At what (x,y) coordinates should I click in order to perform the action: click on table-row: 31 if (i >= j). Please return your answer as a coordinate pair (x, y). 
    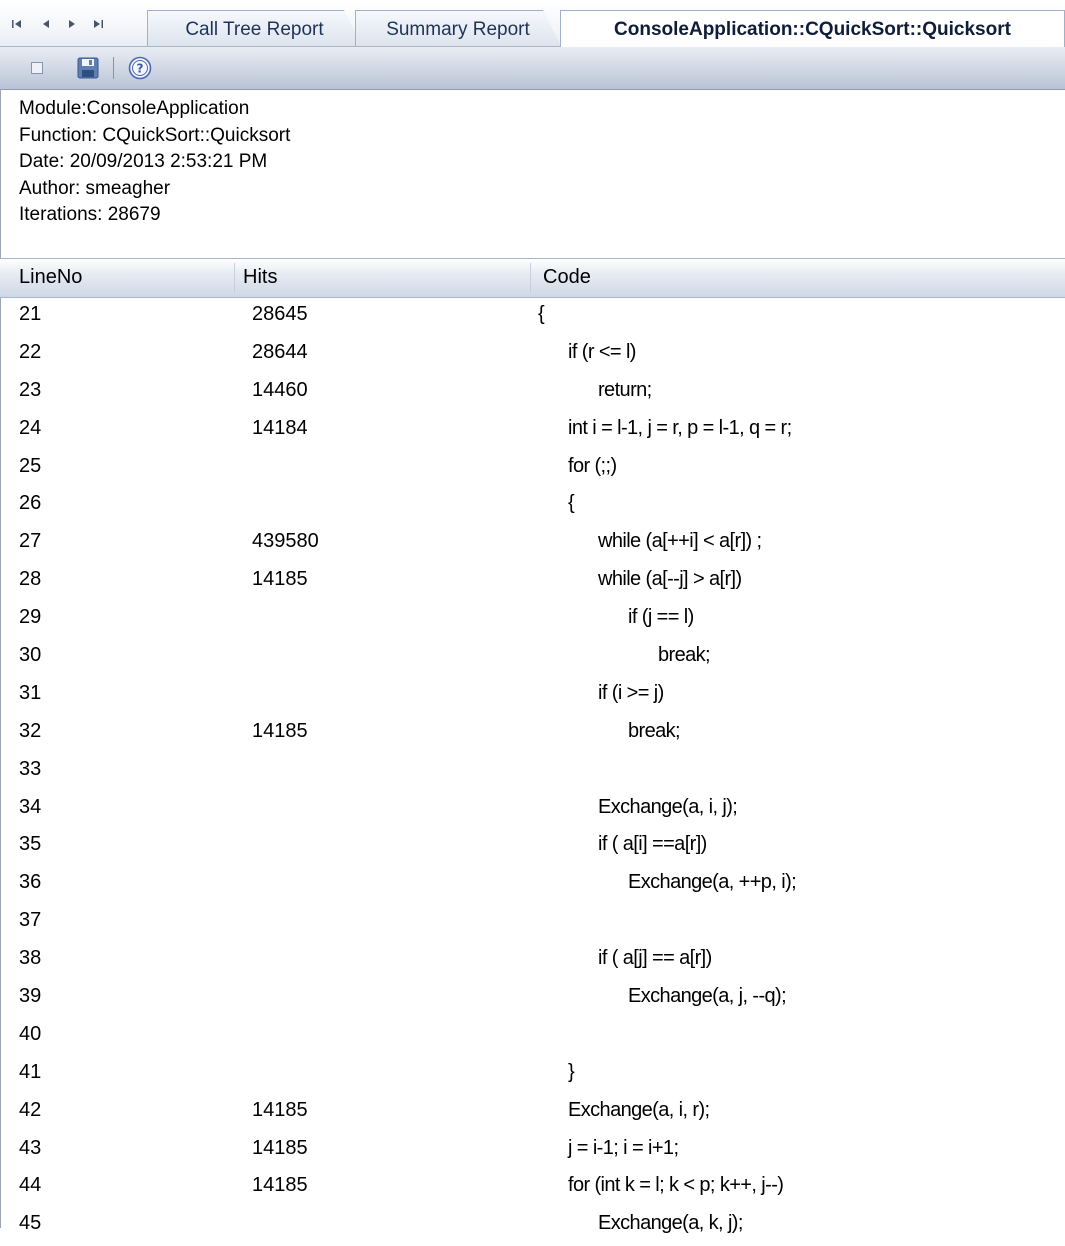
    Looking at the image, I should click on (532, 697).